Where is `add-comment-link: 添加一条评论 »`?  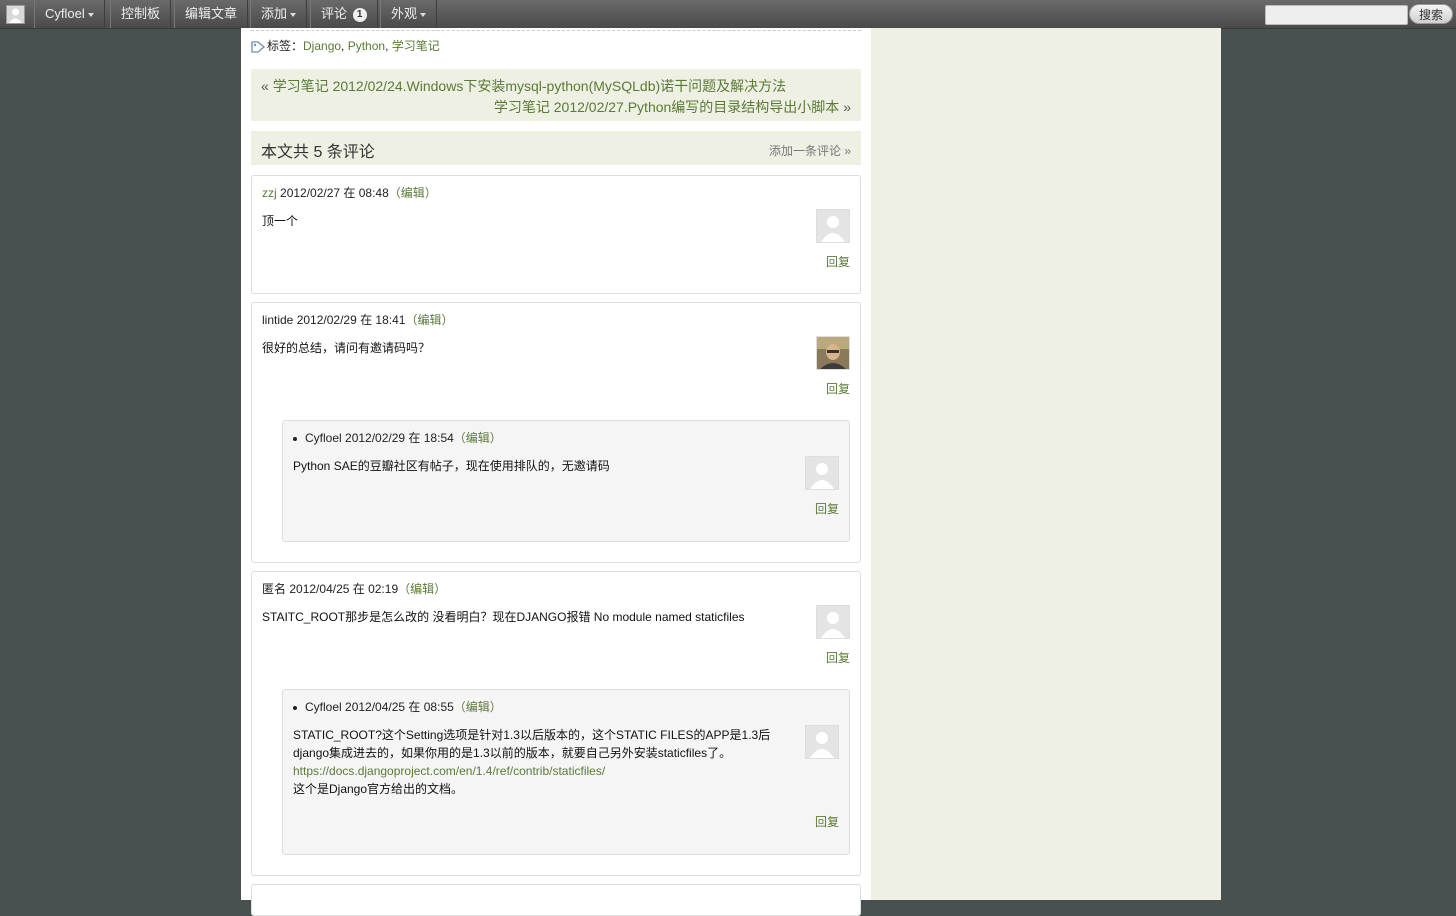 add-comment-link: 添加一条评论 » is located at coordinates (810, 150).